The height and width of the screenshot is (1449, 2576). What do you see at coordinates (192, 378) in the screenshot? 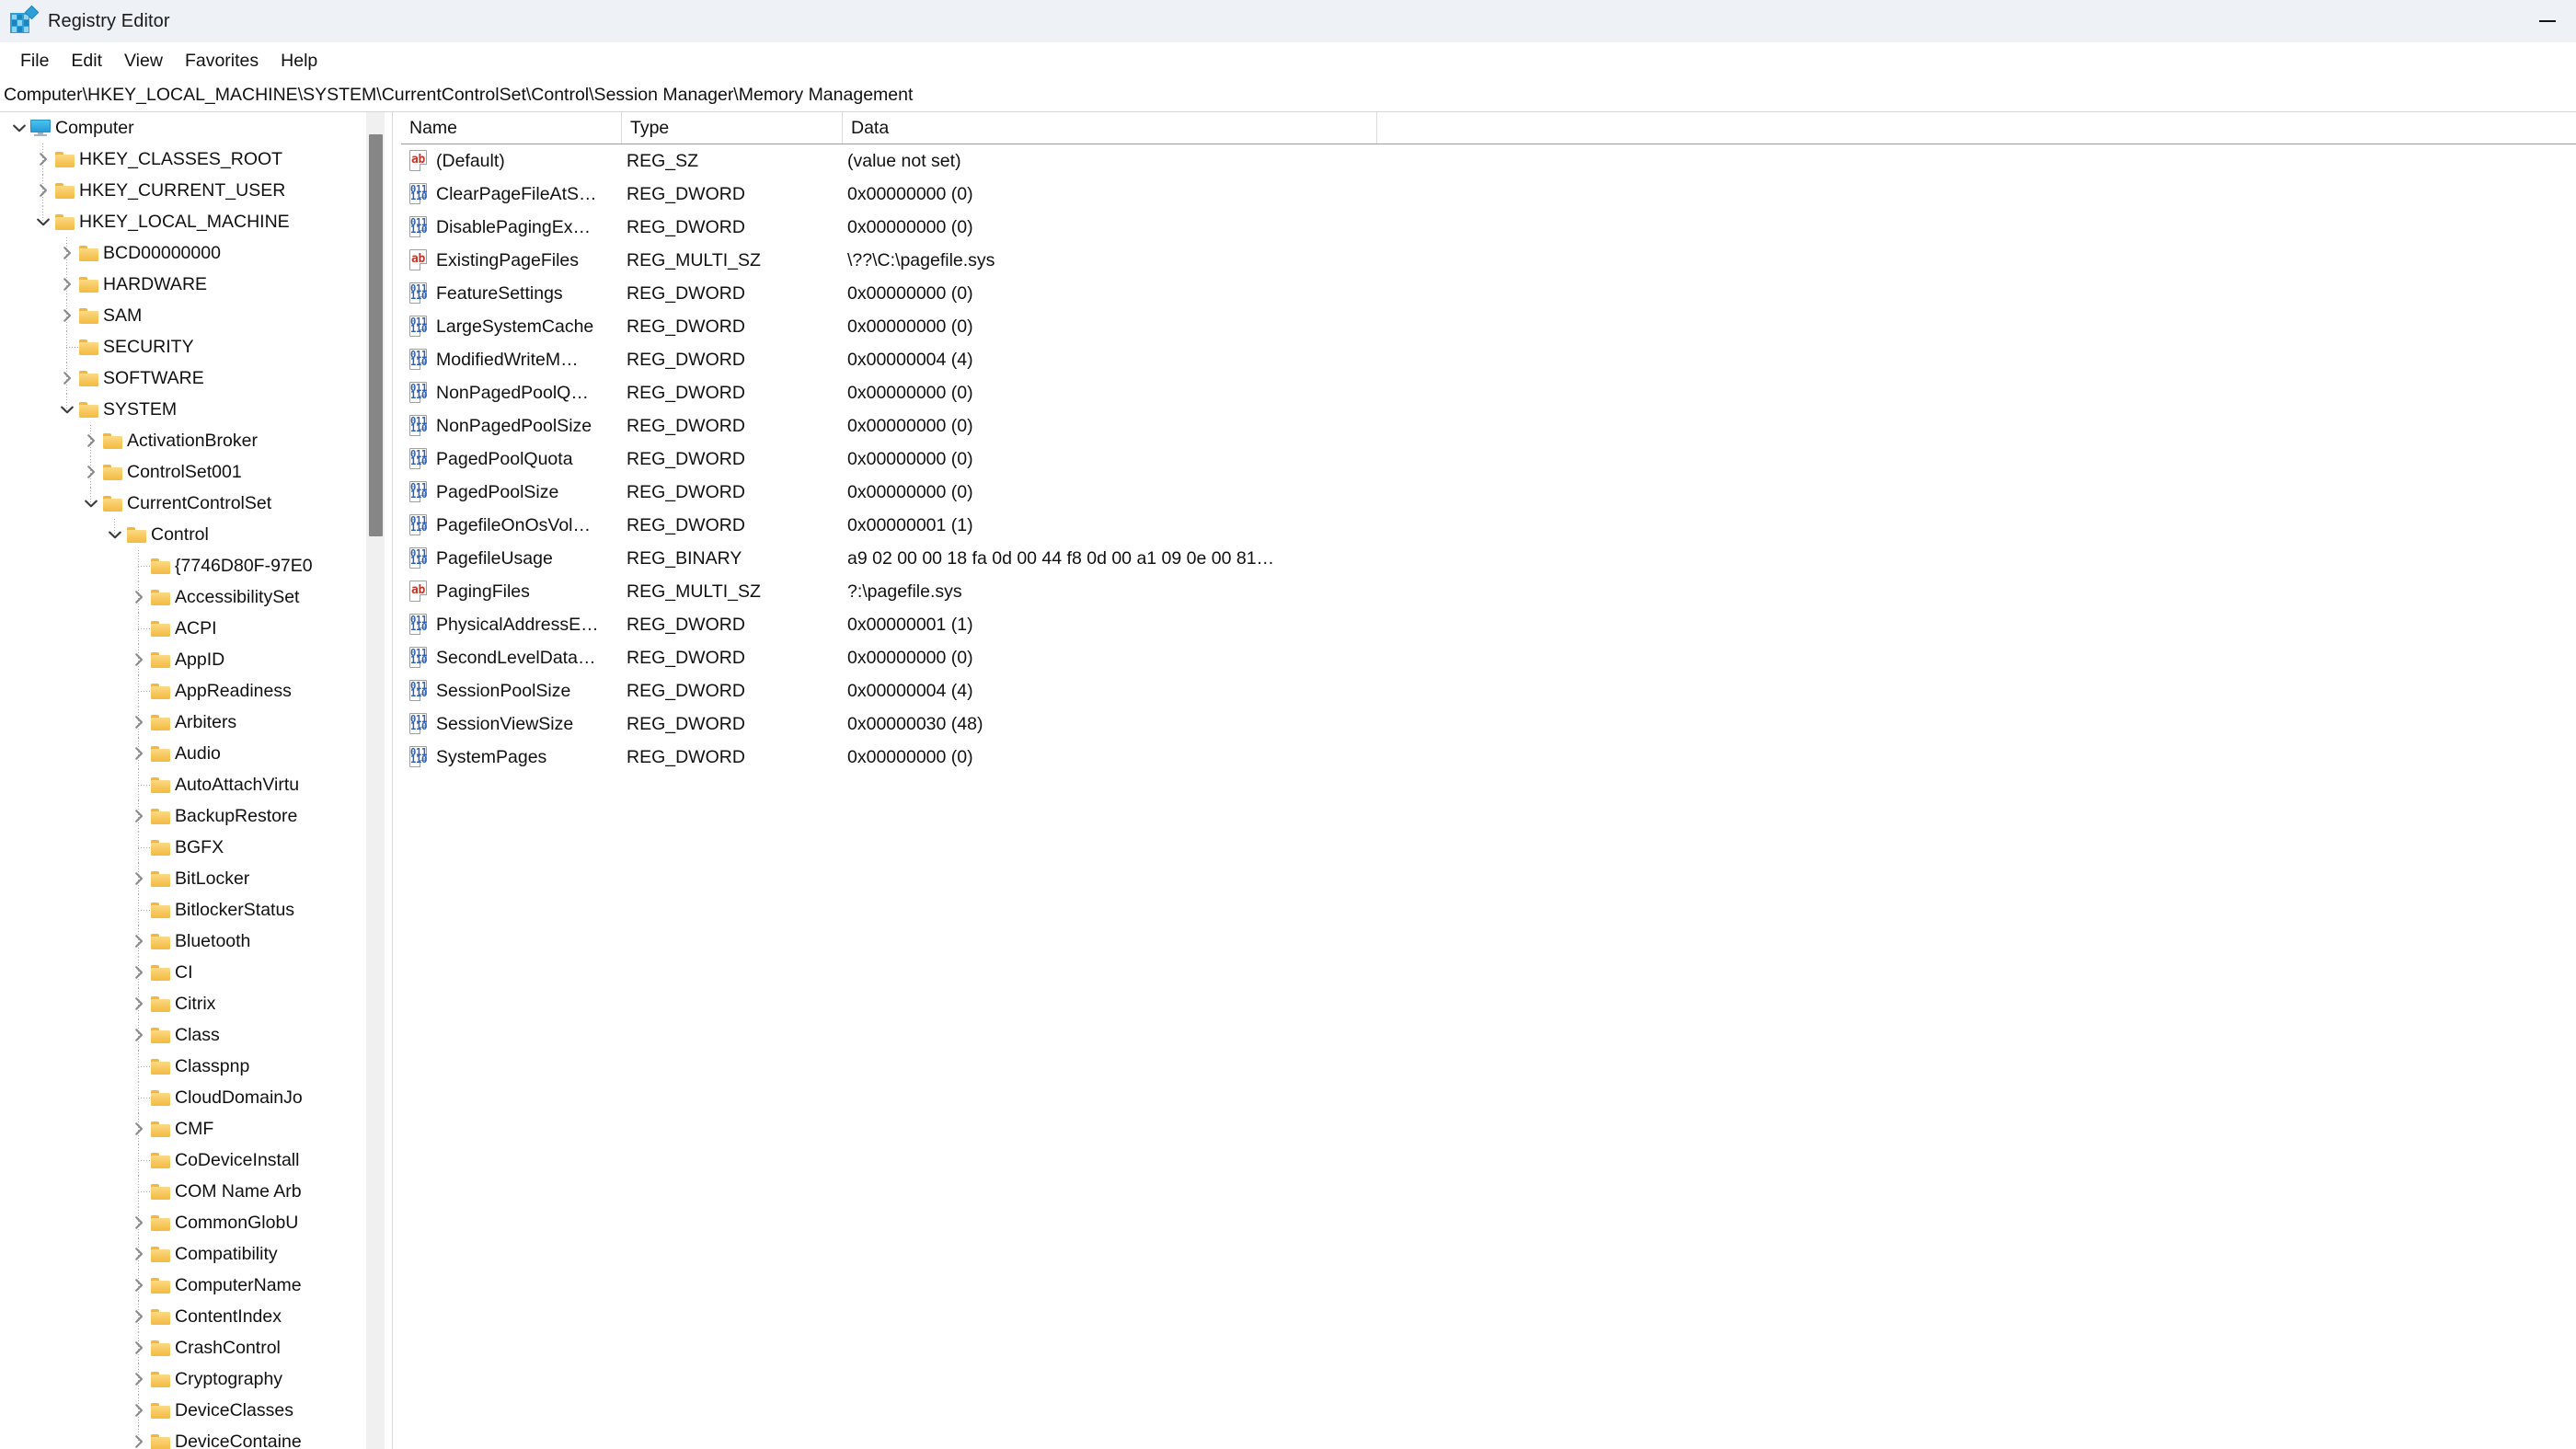
I see `tree-item-software: SOFTWARE` at bounding box center [192, 378].